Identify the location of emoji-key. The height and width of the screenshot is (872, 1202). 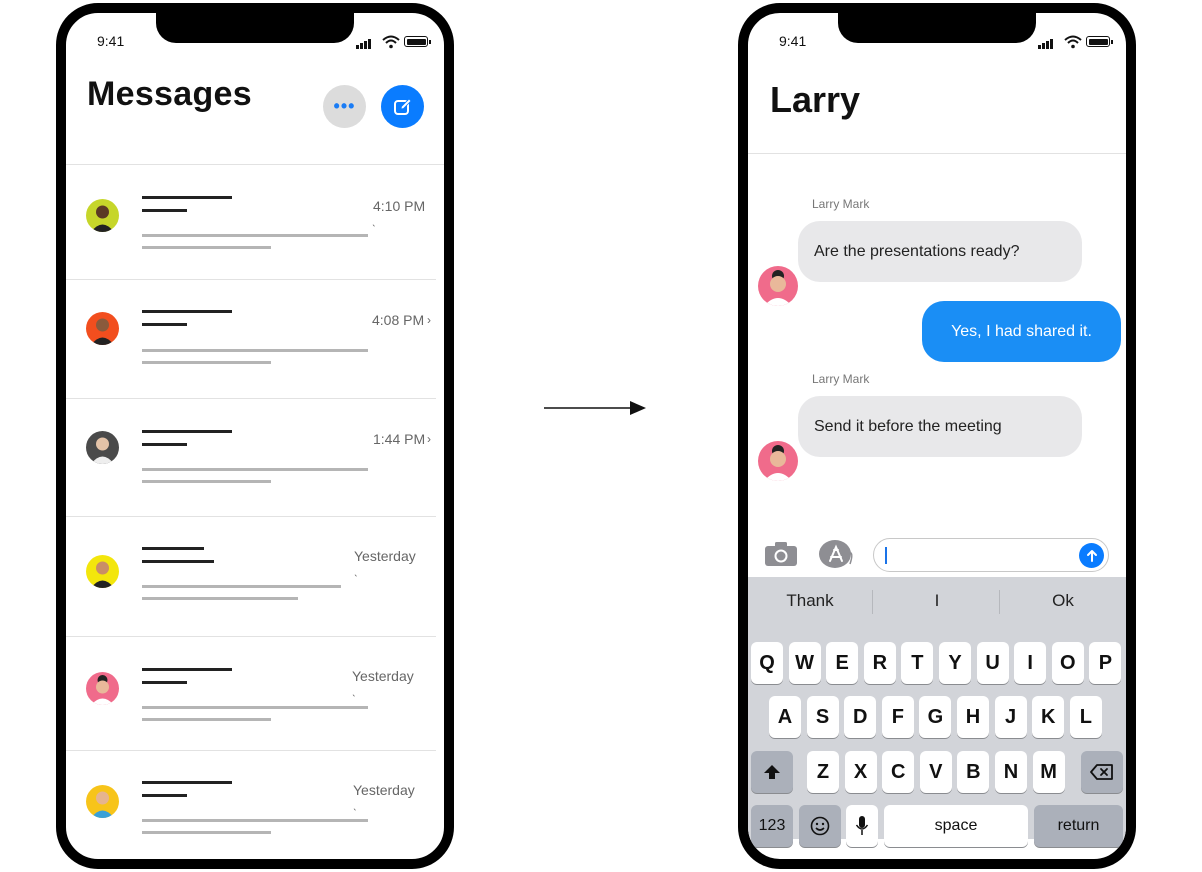
(820, 826).